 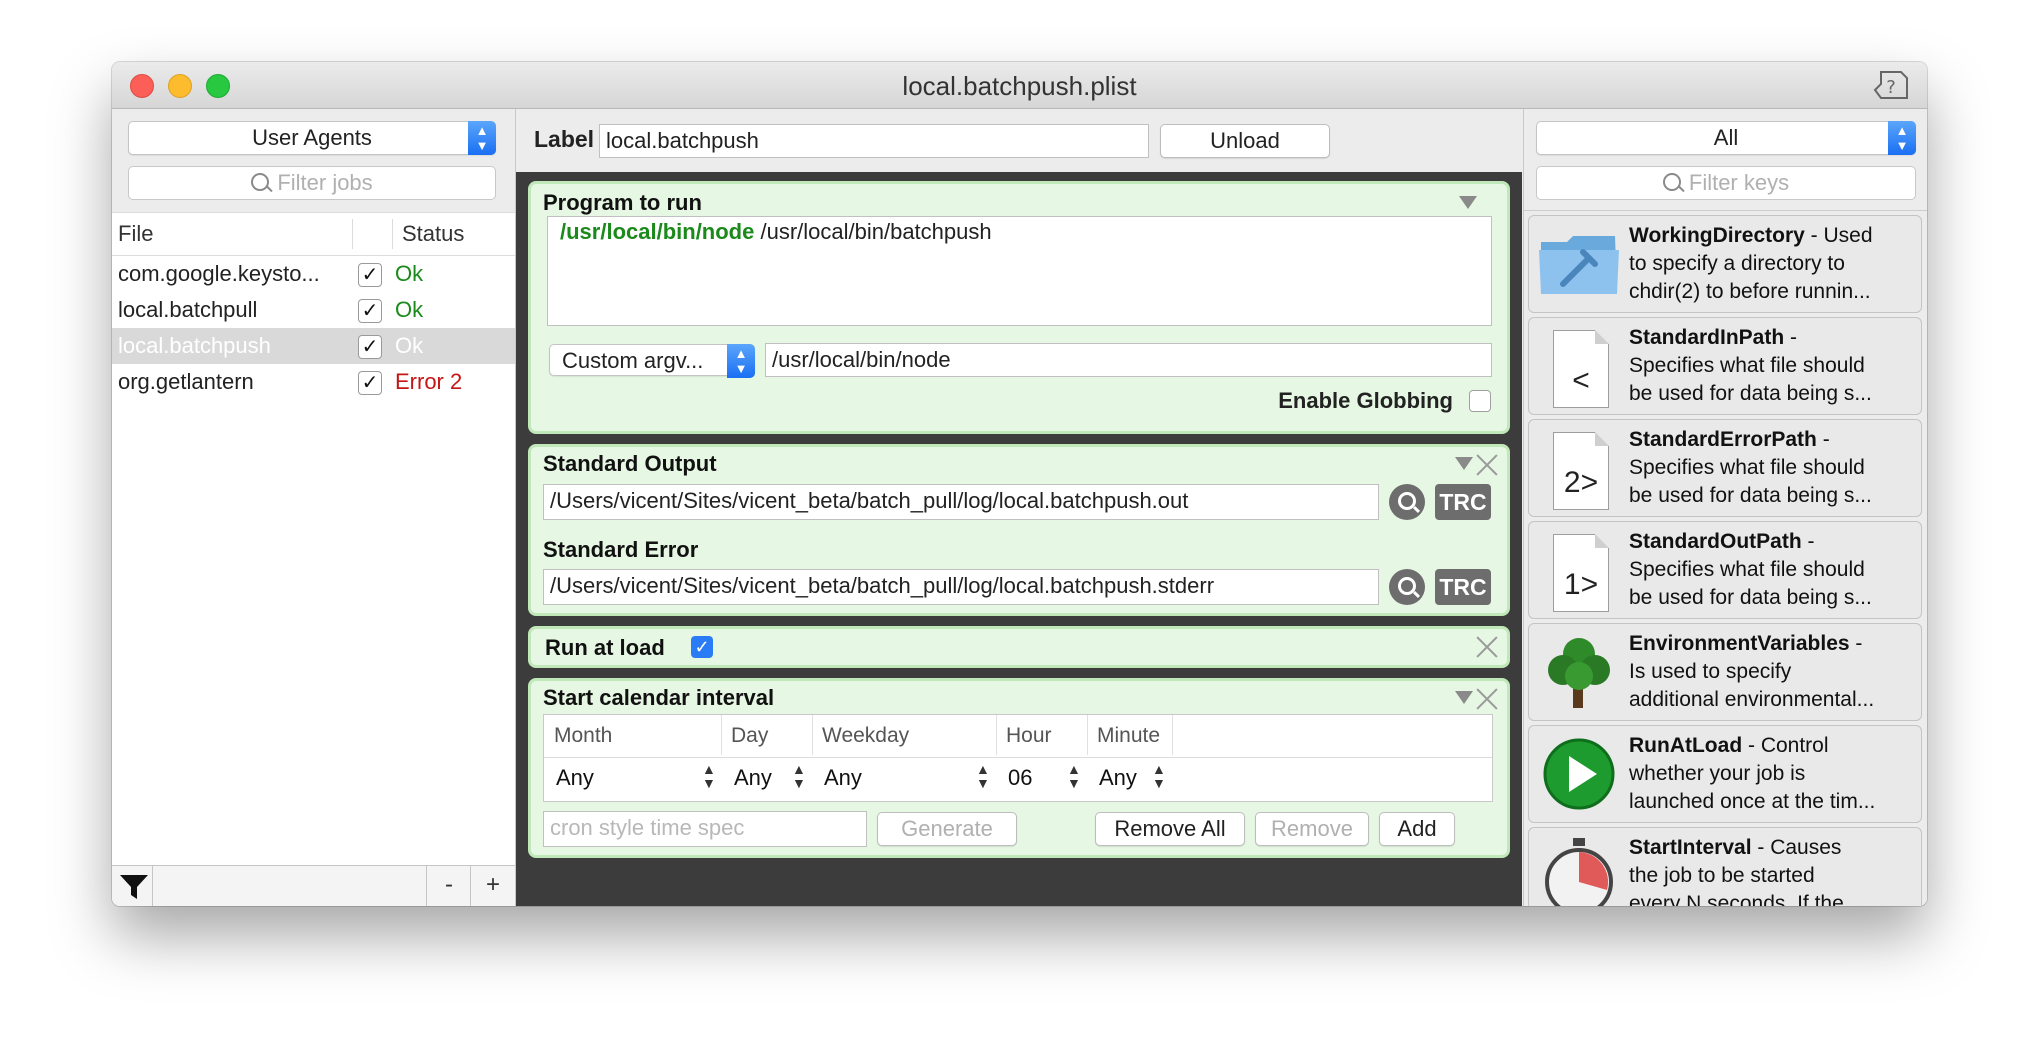 I want to click on label-field: local.batchpush, so click(x=874, y=141).